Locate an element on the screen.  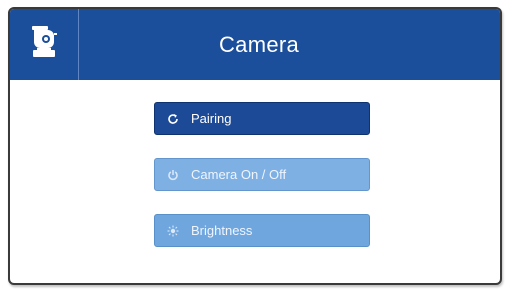
power-icon is located at coordinates (173, 175).